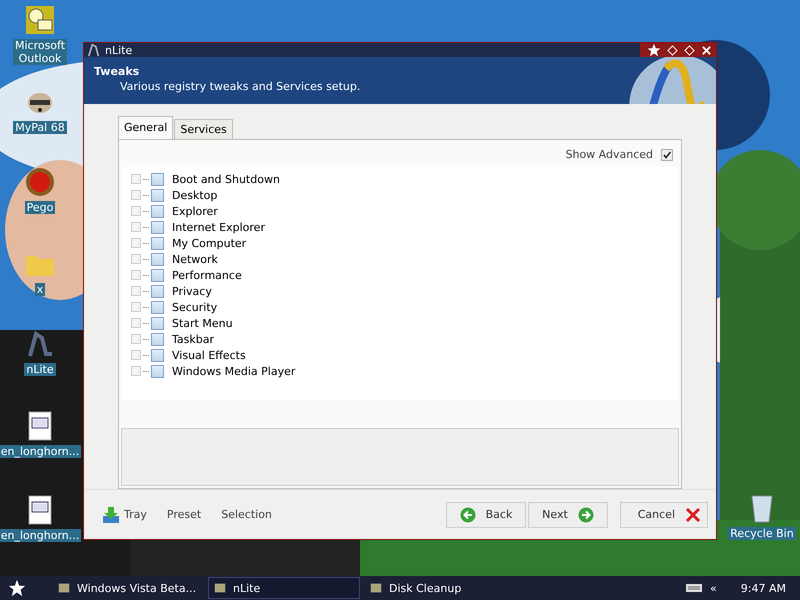  Describe the element at coordinates (195, 195) in the screenshot. I see `tree-item: Desktop` at that location.